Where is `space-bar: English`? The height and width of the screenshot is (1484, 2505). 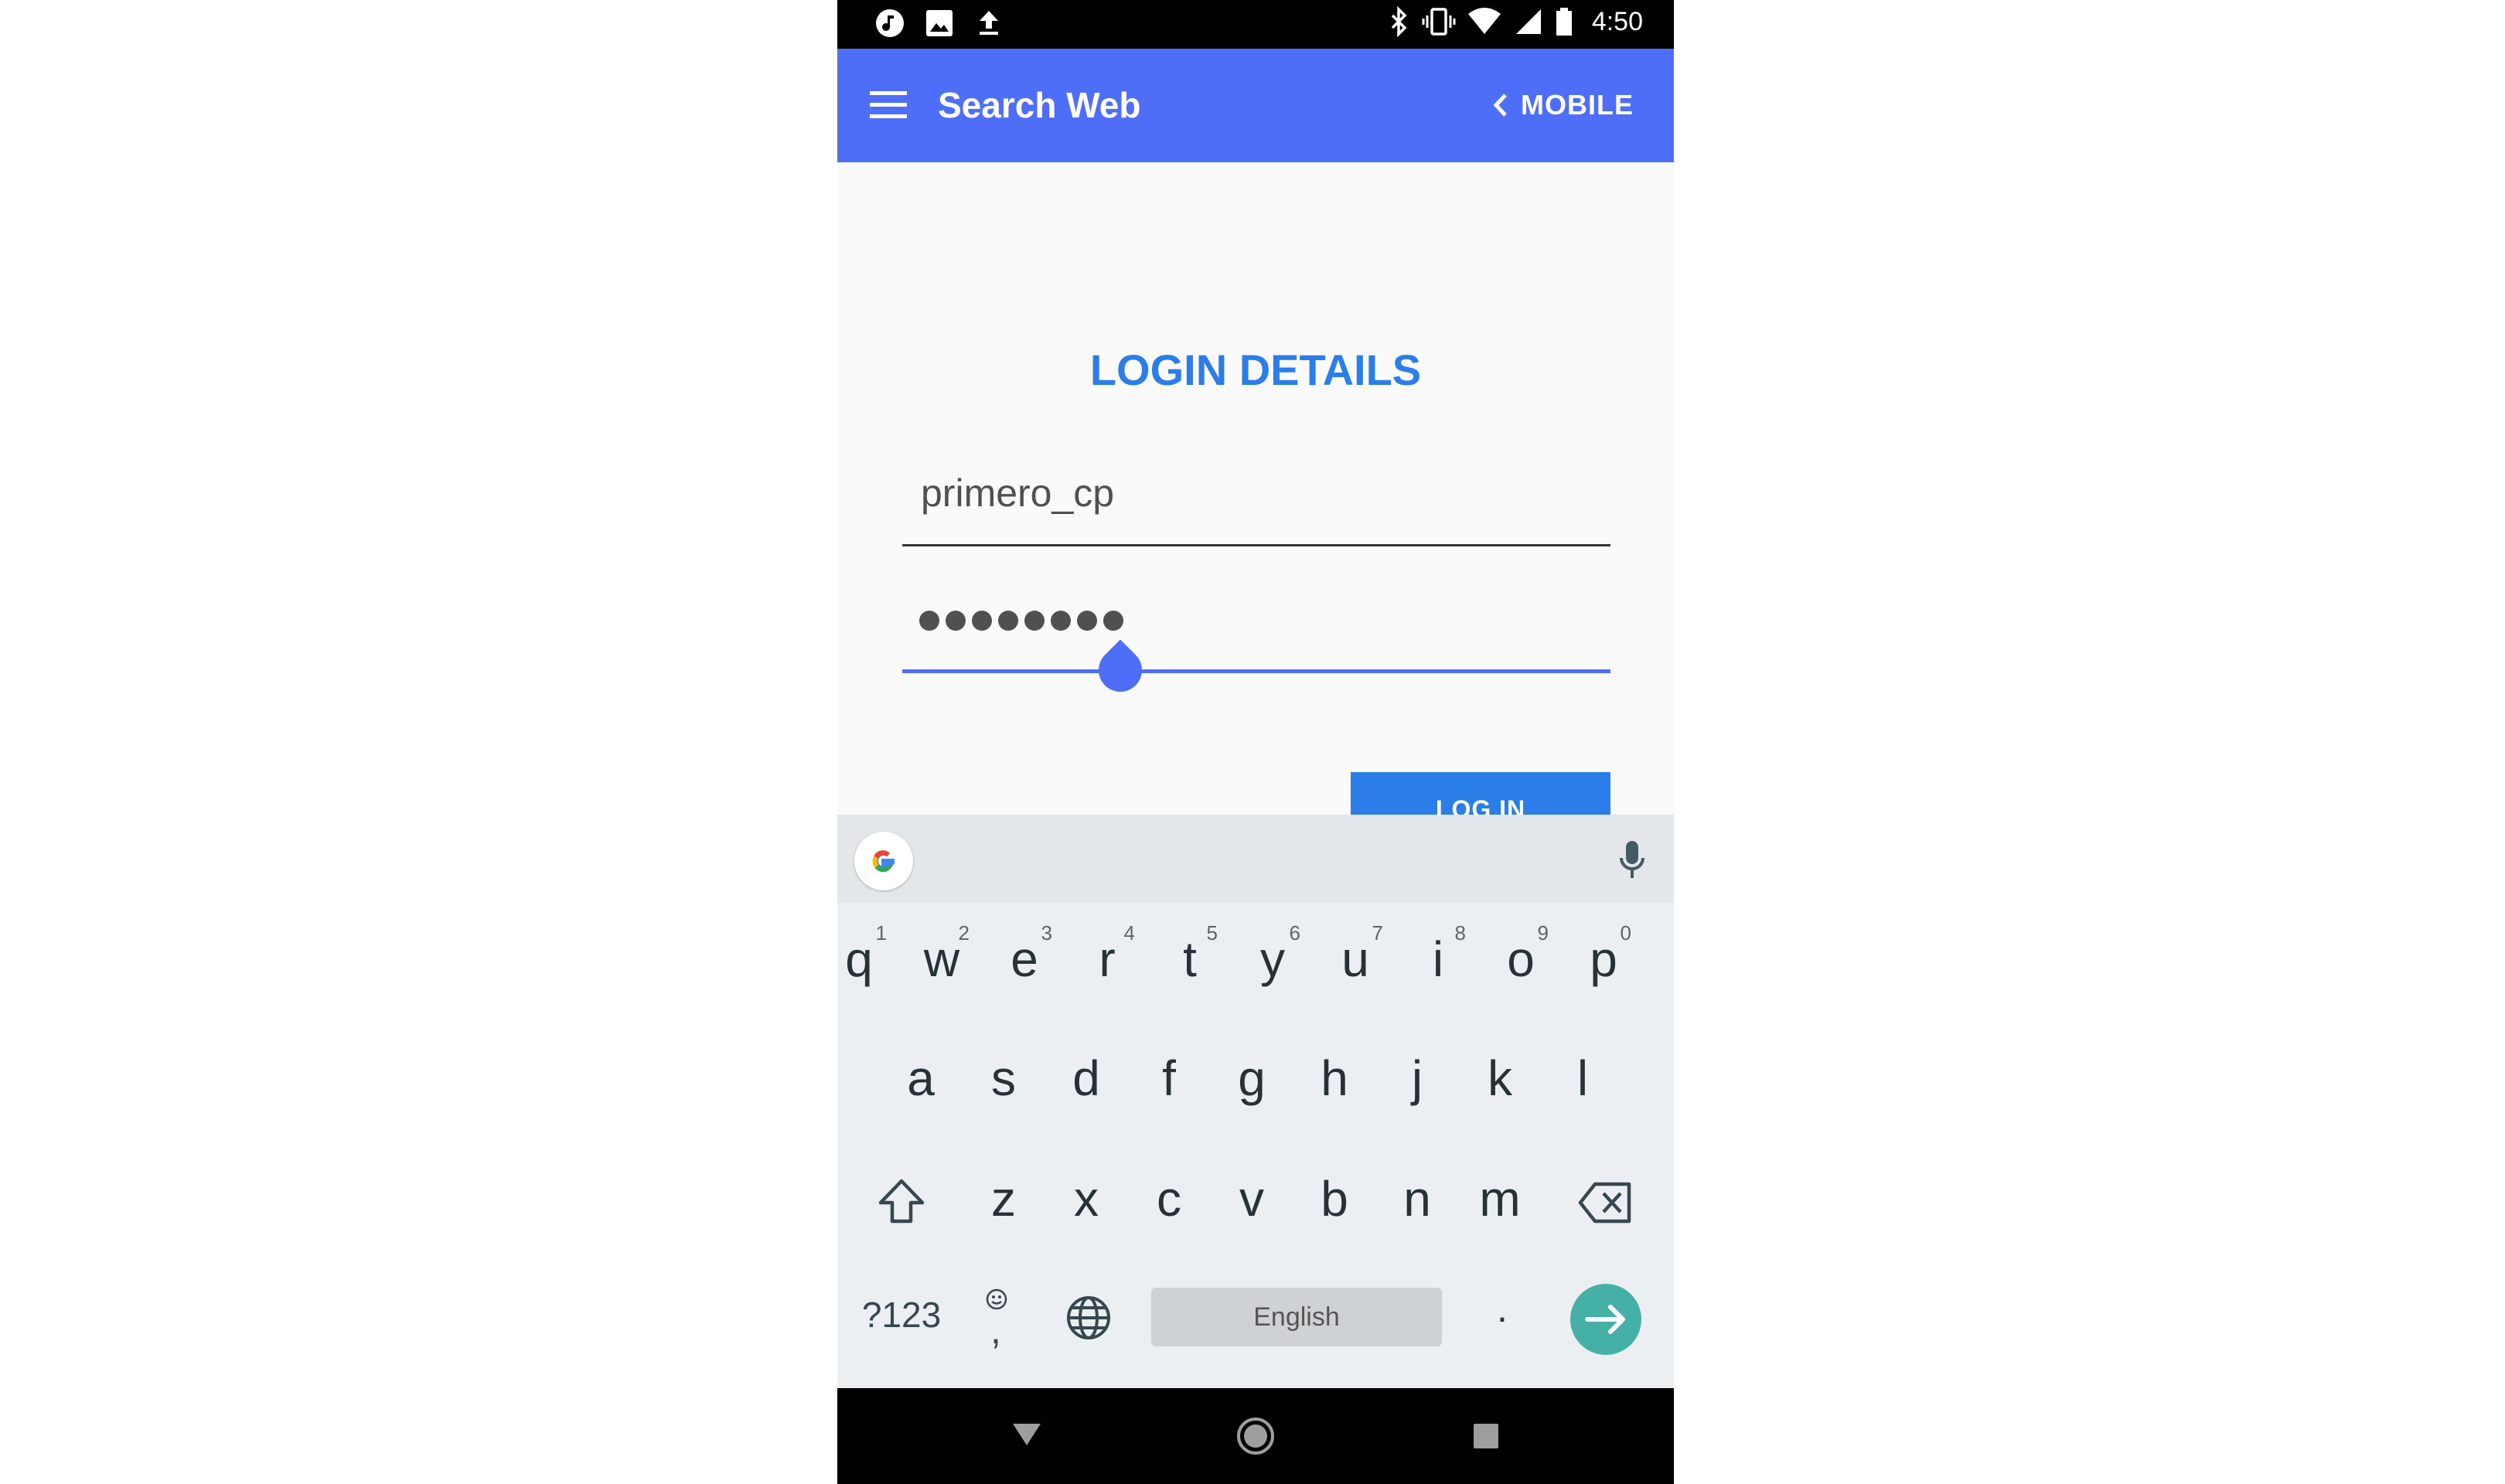 space-bar: English is located at coordinates (1296, 1317).